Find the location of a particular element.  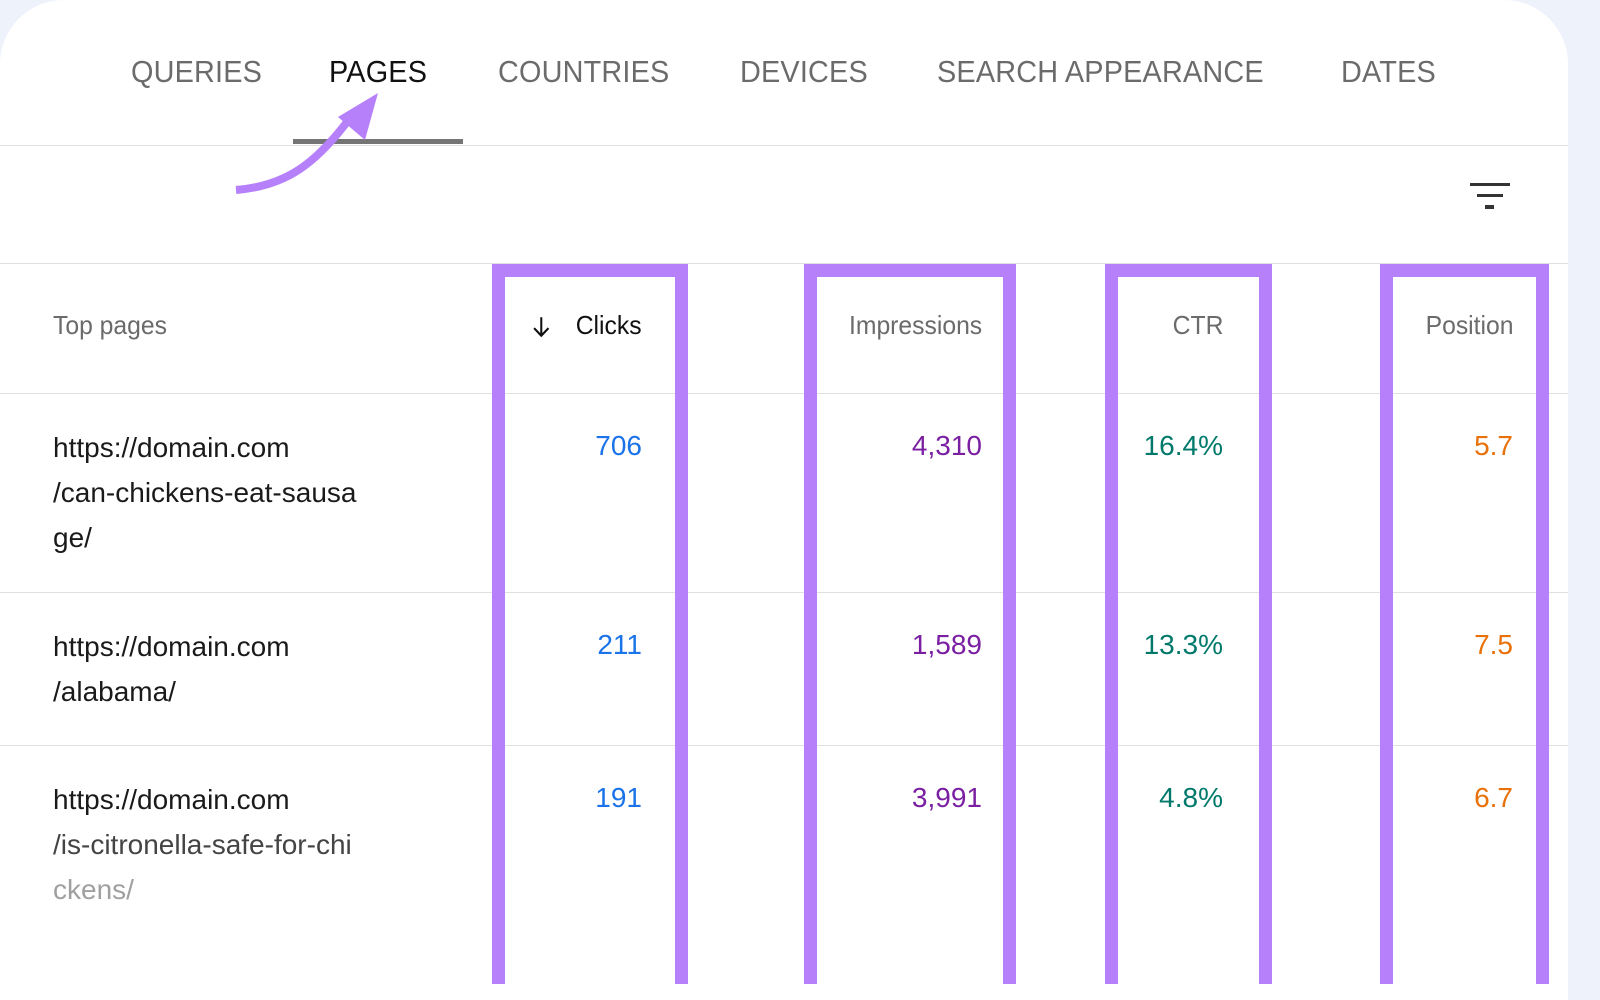

filter-button is located at coordinates (1490, 198).